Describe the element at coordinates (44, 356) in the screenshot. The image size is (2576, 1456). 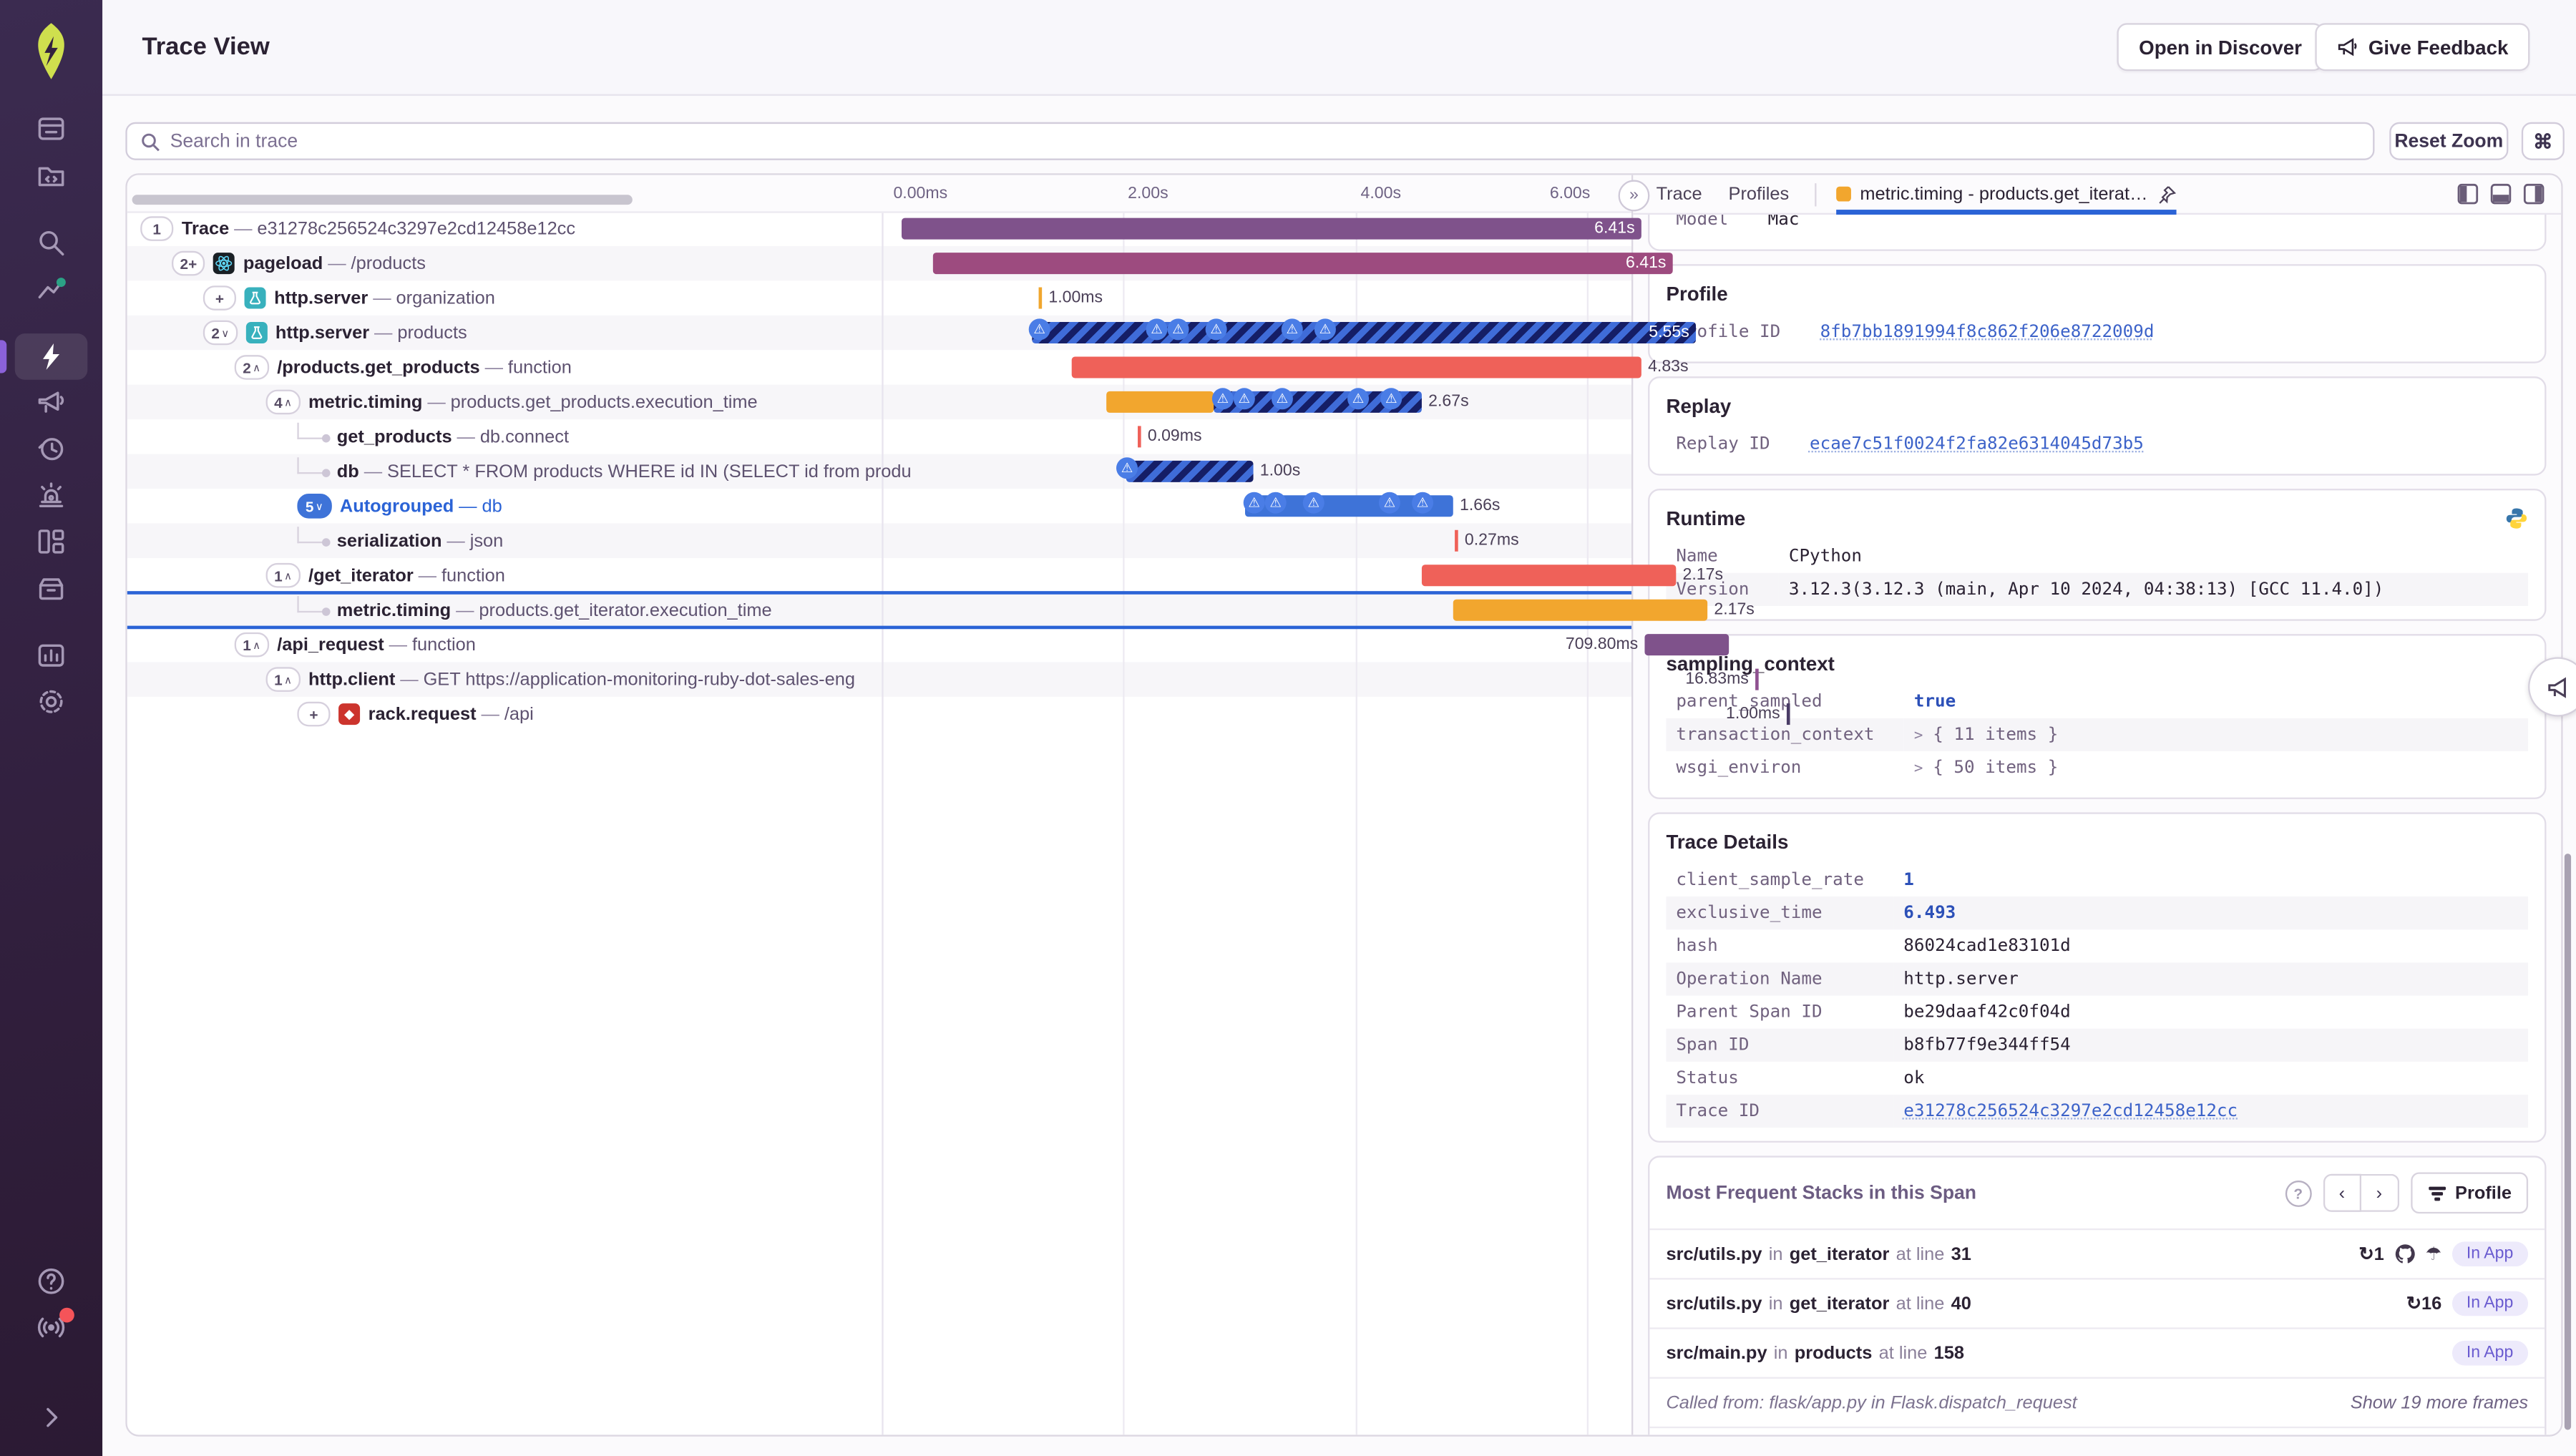
I see `sidebar-item-traces` at that location.